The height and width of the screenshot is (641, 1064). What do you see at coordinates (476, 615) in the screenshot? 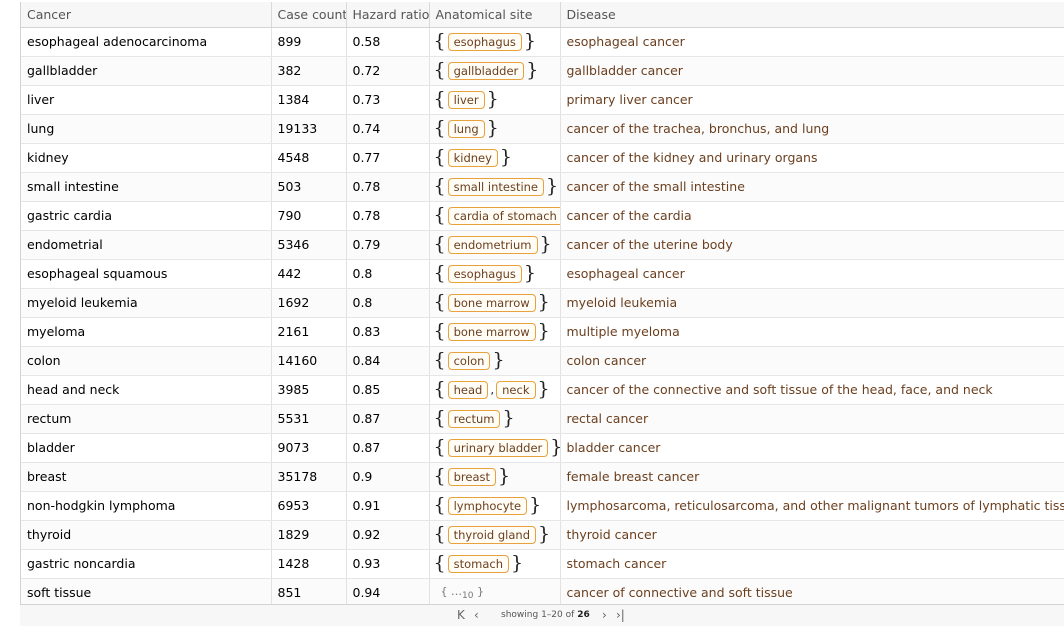
I see `prev-page-icon: ‹` at bounding box center [476, 615].